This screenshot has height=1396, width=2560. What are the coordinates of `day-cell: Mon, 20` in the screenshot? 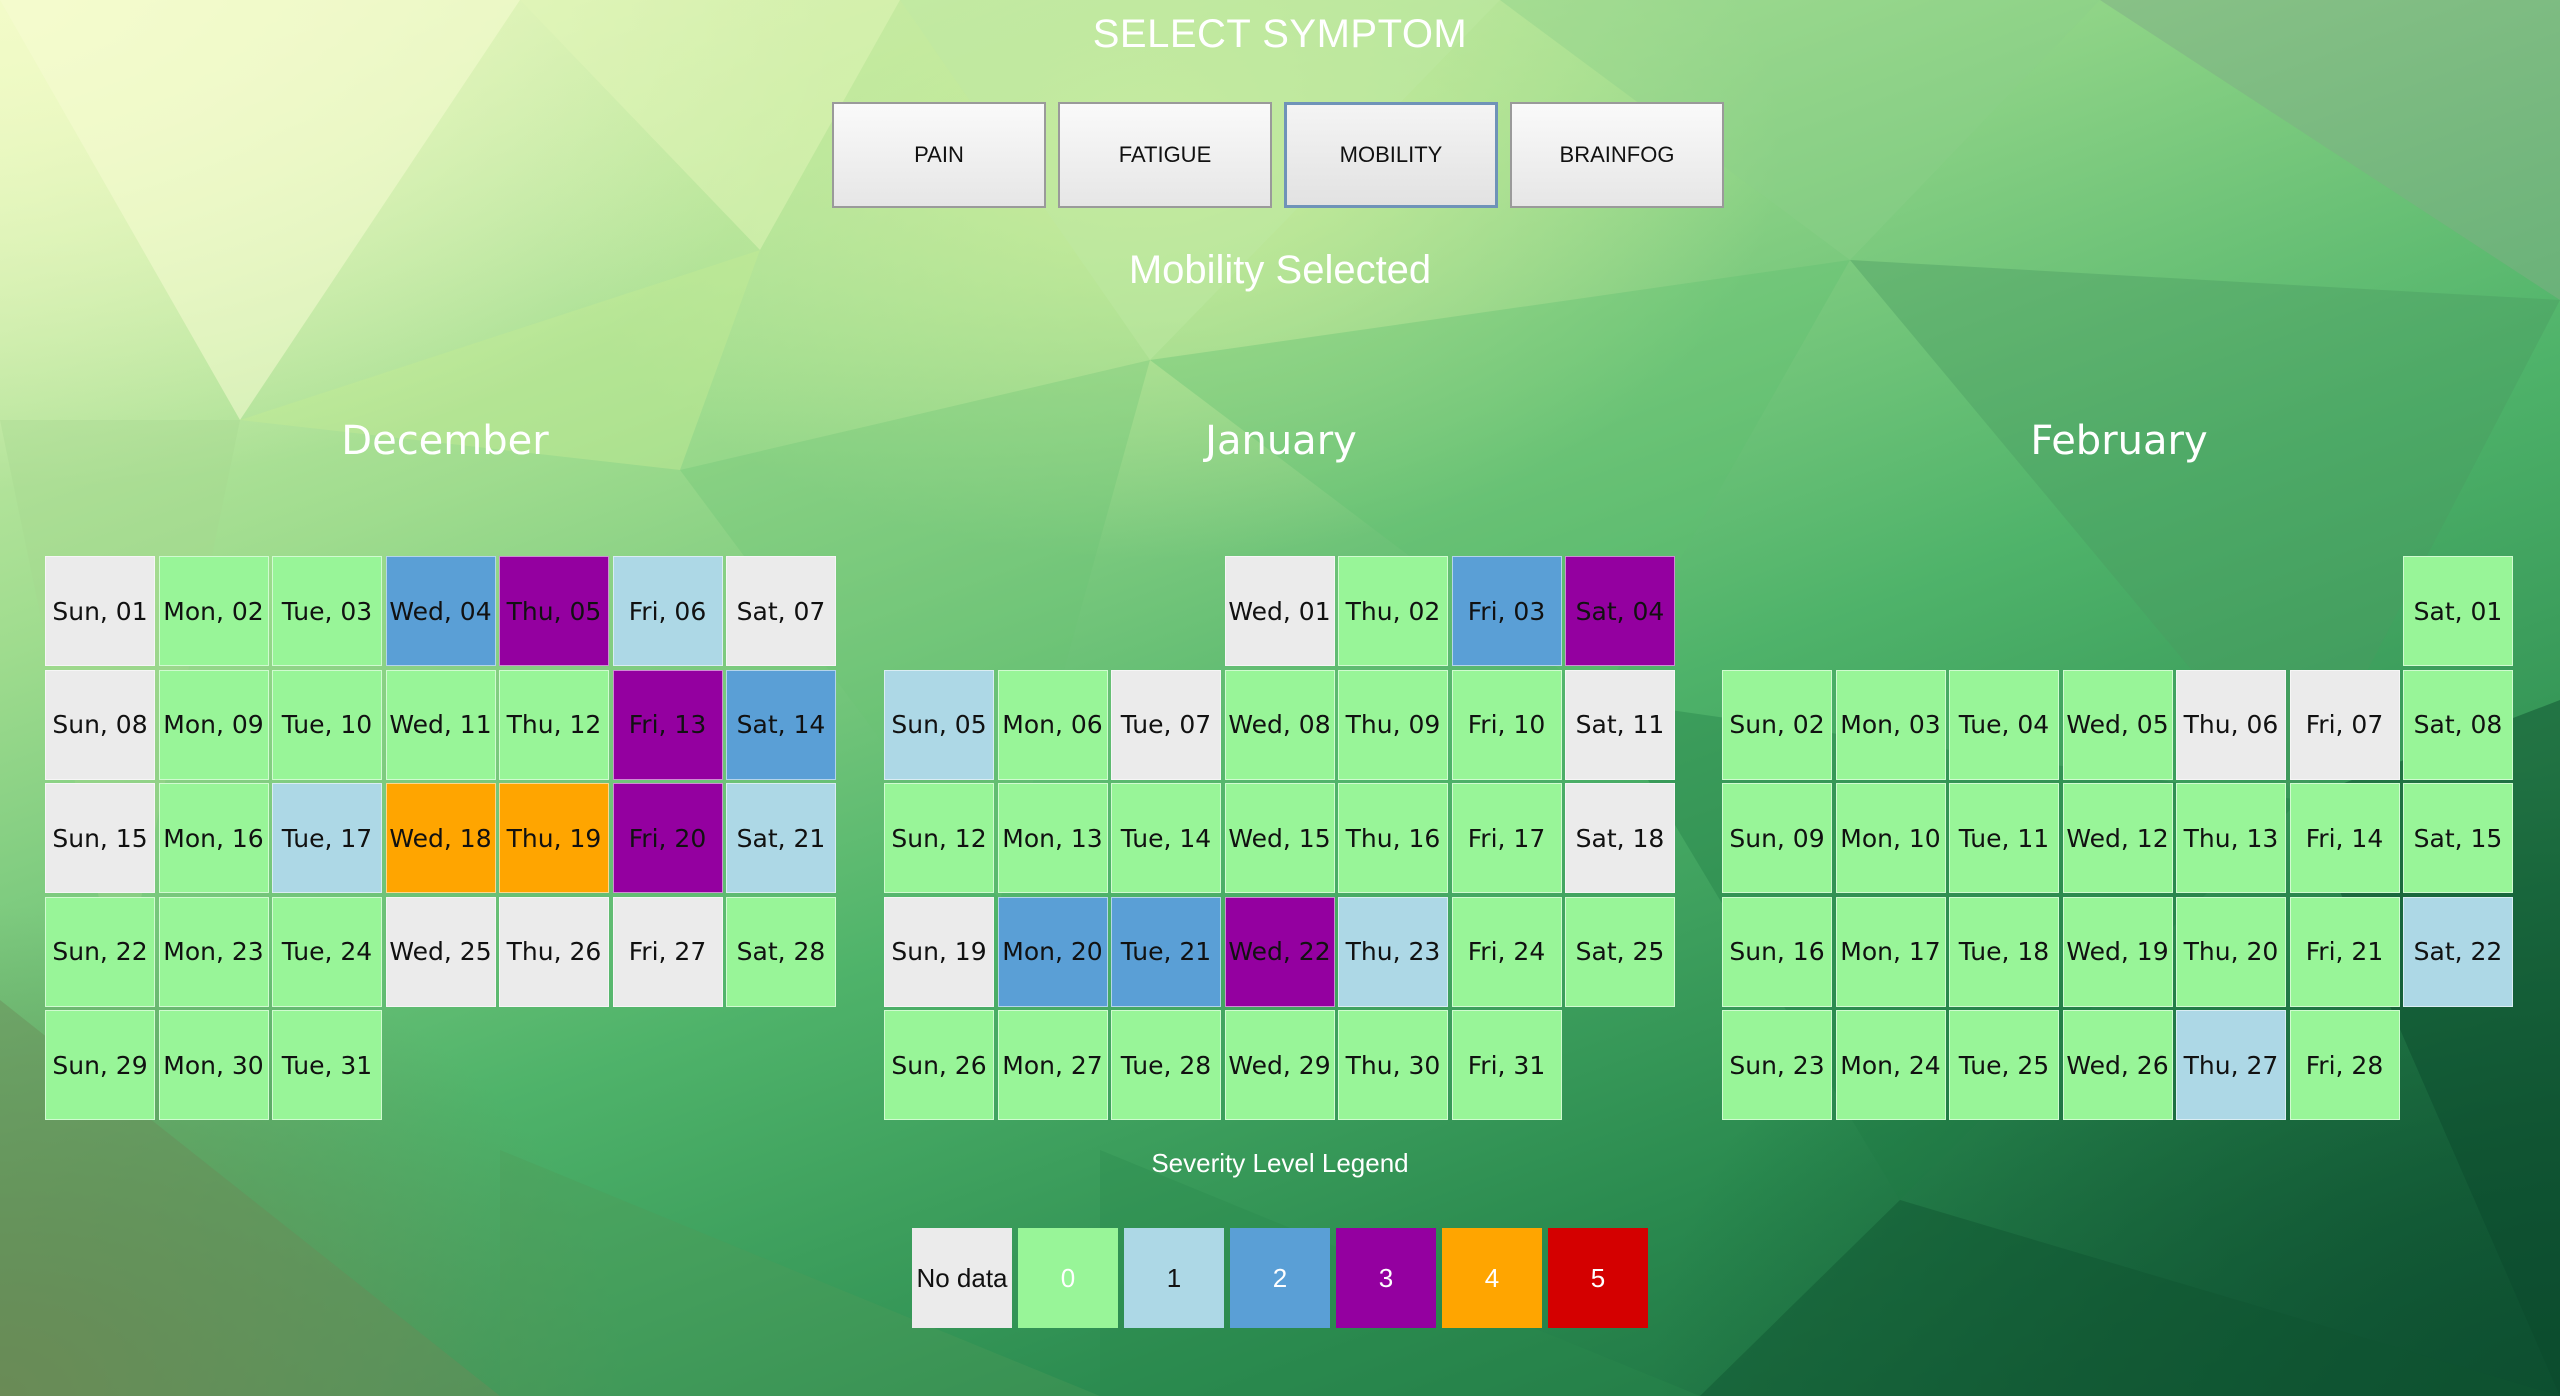 It's located at (1052, 951).